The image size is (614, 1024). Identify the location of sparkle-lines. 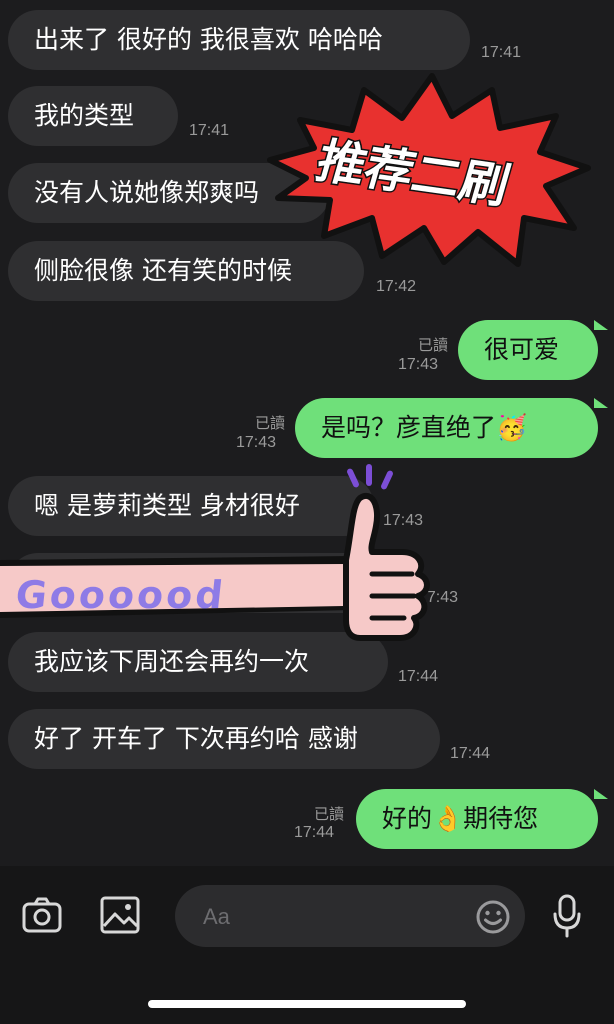
(370, 477).